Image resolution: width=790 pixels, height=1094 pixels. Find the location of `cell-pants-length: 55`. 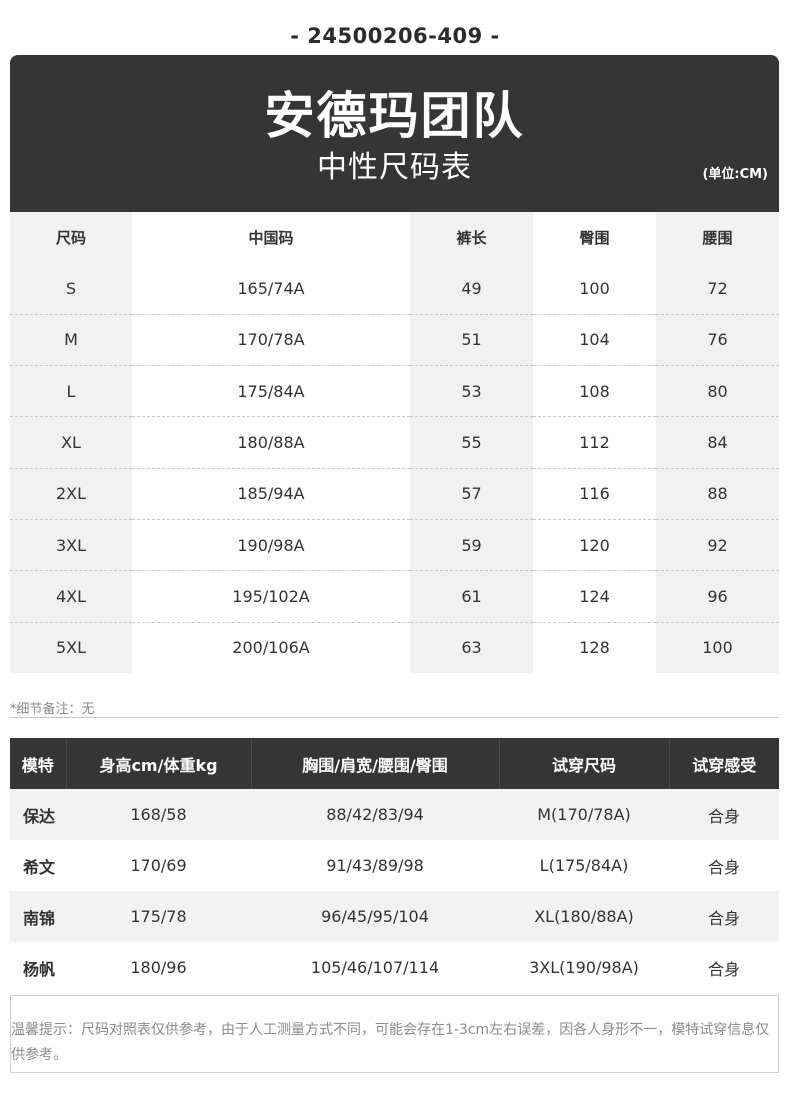

cell-pants-length: 55 is located at coordinates (471, 442).